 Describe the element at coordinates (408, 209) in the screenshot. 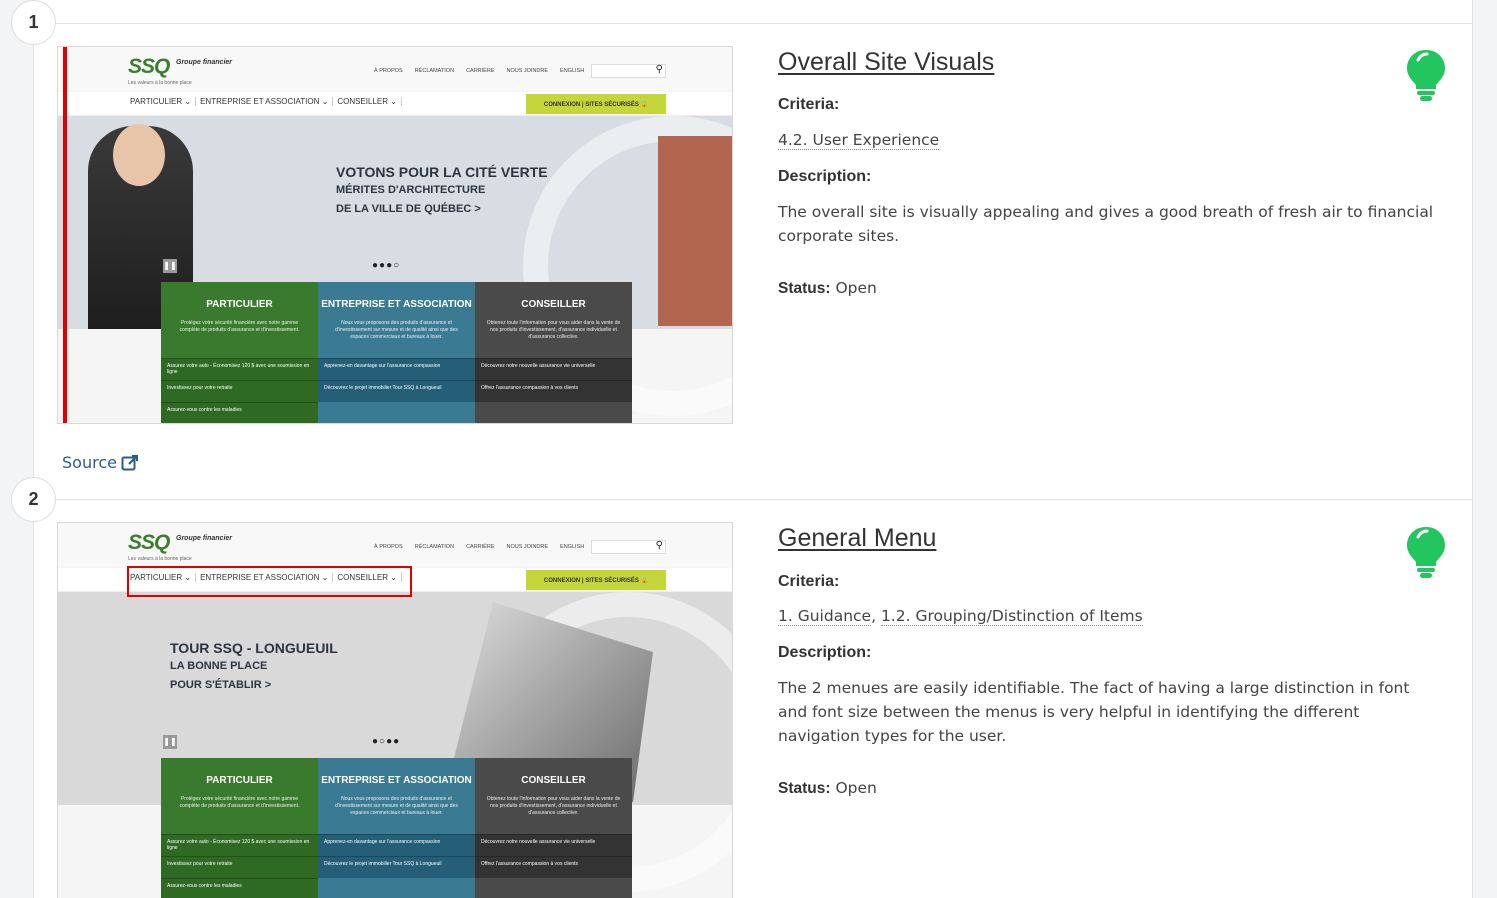

I see `hero-headline-sub2: DE LA VILLE DE QUÉBEC >` at that location.